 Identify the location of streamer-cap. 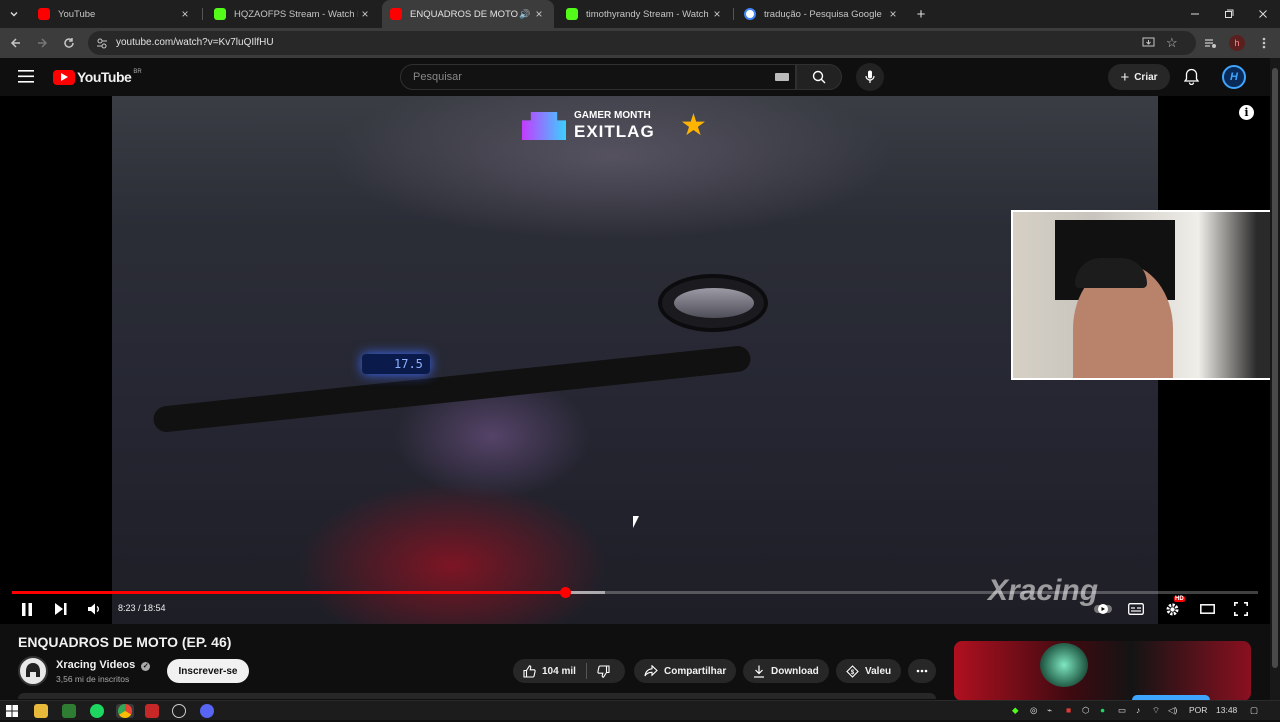
(1111, 273).